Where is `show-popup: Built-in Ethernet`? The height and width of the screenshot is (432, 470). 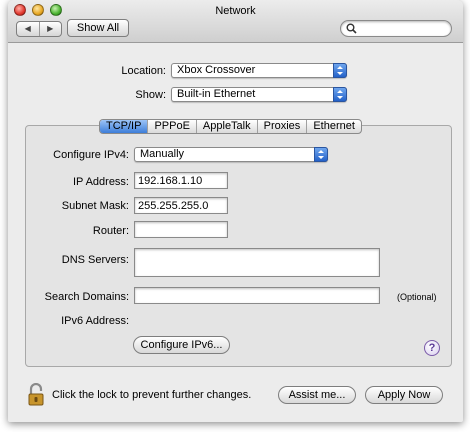 show-popup: Built-in Ethernet is located at coordinates (259, 94).